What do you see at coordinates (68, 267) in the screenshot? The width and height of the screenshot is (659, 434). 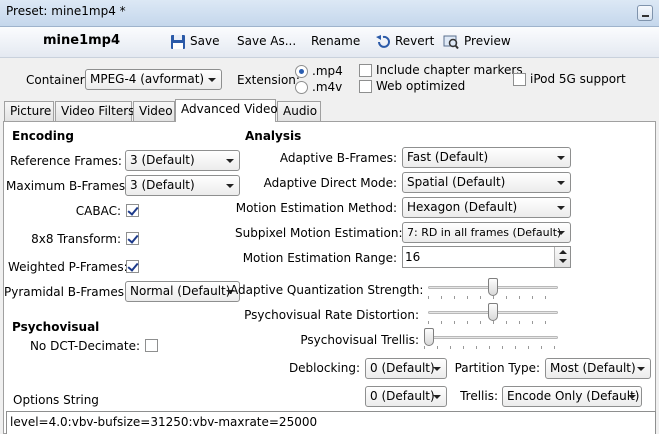 I see `weighted-p-label: Weighted P-Frames:` at bounding box center [68, 267].